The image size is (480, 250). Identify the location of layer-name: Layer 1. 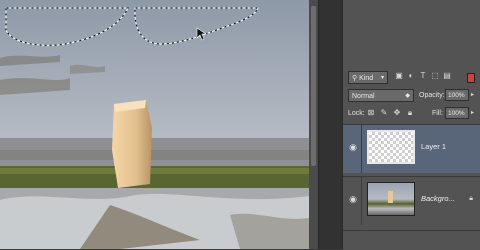
(433, 147).